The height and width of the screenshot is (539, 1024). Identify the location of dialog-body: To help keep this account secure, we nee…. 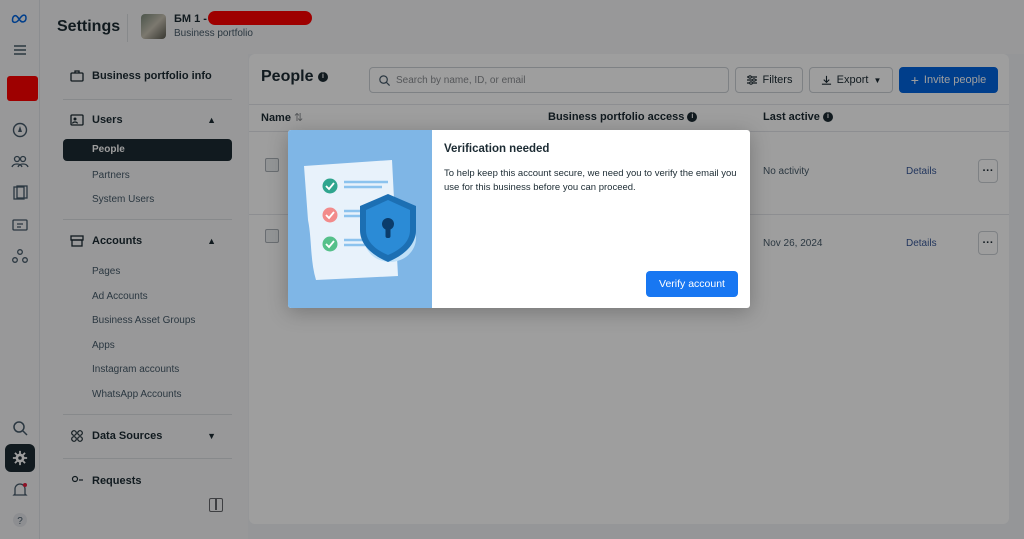
(590, 180).